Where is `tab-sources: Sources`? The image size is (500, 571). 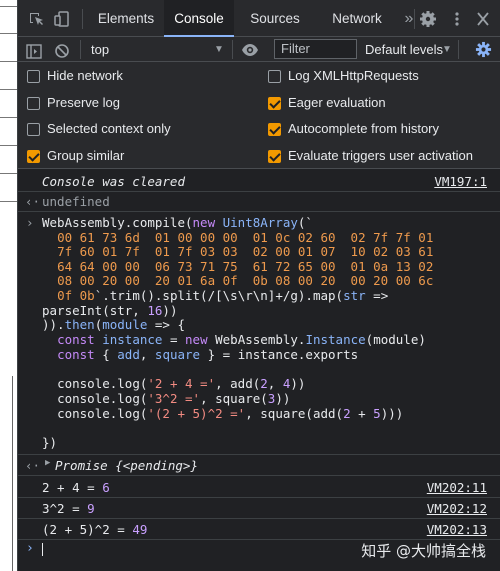
tab-sources: Sources is located at coordinates (275, 18).